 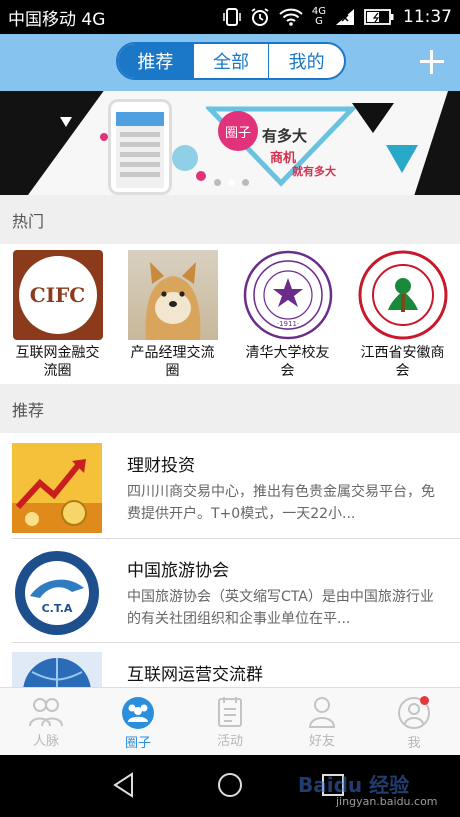 What do you see at coordinates (57, 362) in the screenshot?
I see `hot-item-label: 互联网金融交流圈` at bounding box center [57, 362].